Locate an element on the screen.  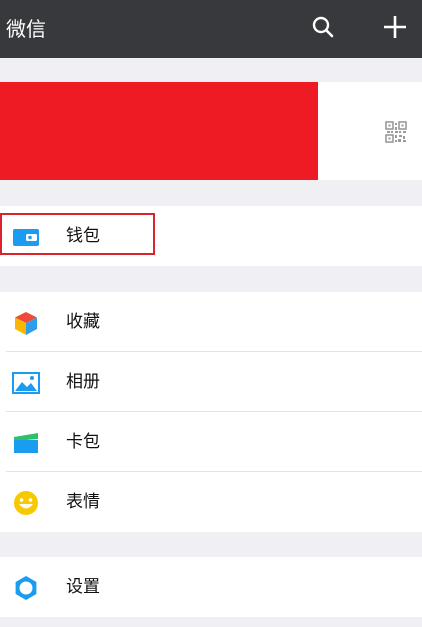
menu-item-album: 相册 is located at coordinates (211, 382).